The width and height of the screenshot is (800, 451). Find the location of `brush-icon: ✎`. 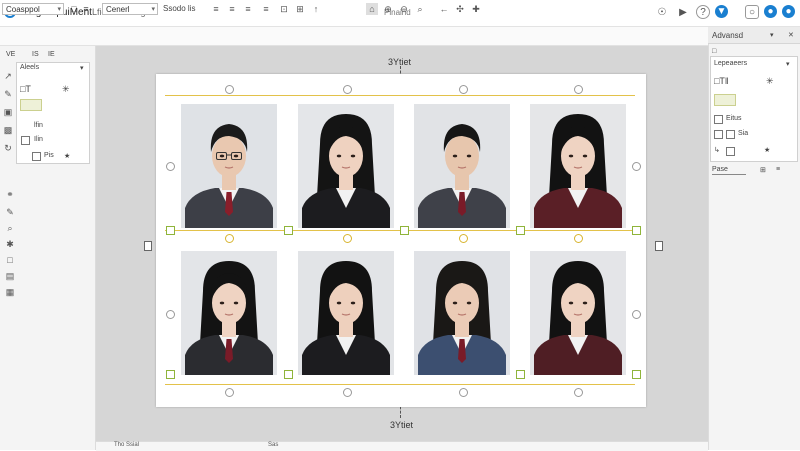

brush-icon: ✎ is located at coordinates (10, 212).